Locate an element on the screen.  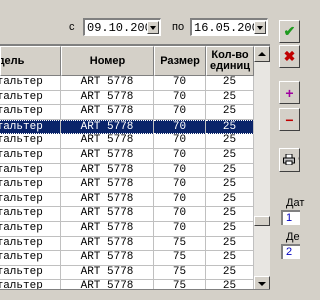
close-x-icon: ✖ is located at coordinates (289, 56).